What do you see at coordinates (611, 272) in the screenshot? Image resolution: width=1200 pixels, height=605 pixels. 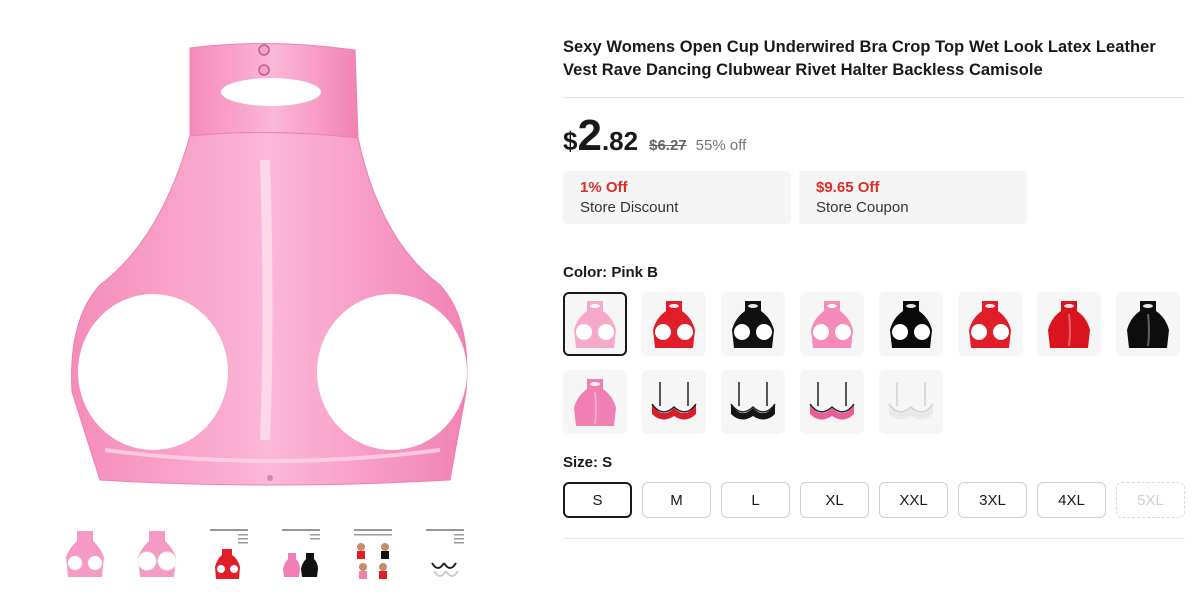 I see `color-label: Color: Pink B` at bounding box center [611, 272].